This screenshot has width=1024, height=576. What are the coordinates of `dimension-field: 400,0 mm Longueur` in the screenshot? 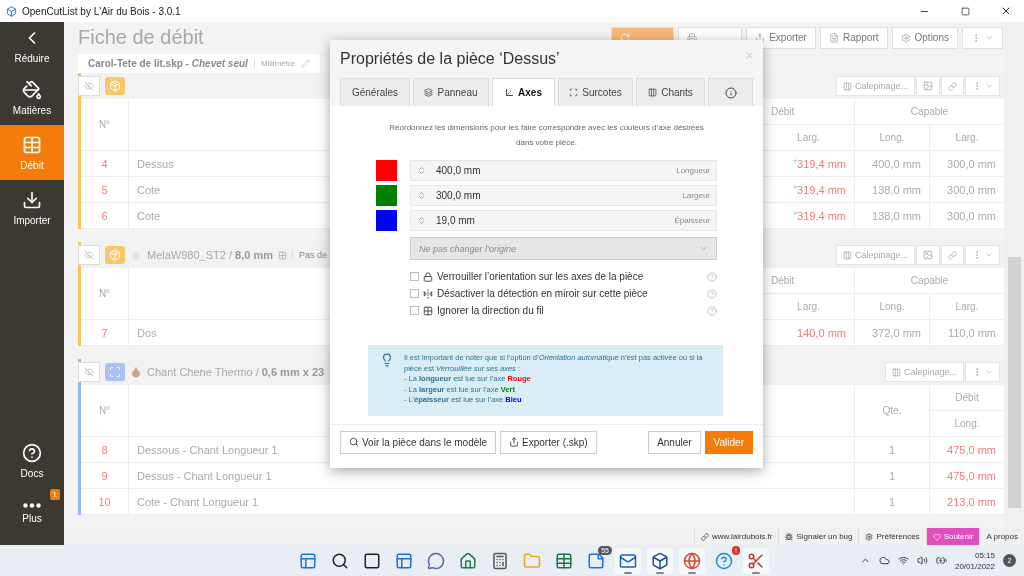 It's located at (563, 170).